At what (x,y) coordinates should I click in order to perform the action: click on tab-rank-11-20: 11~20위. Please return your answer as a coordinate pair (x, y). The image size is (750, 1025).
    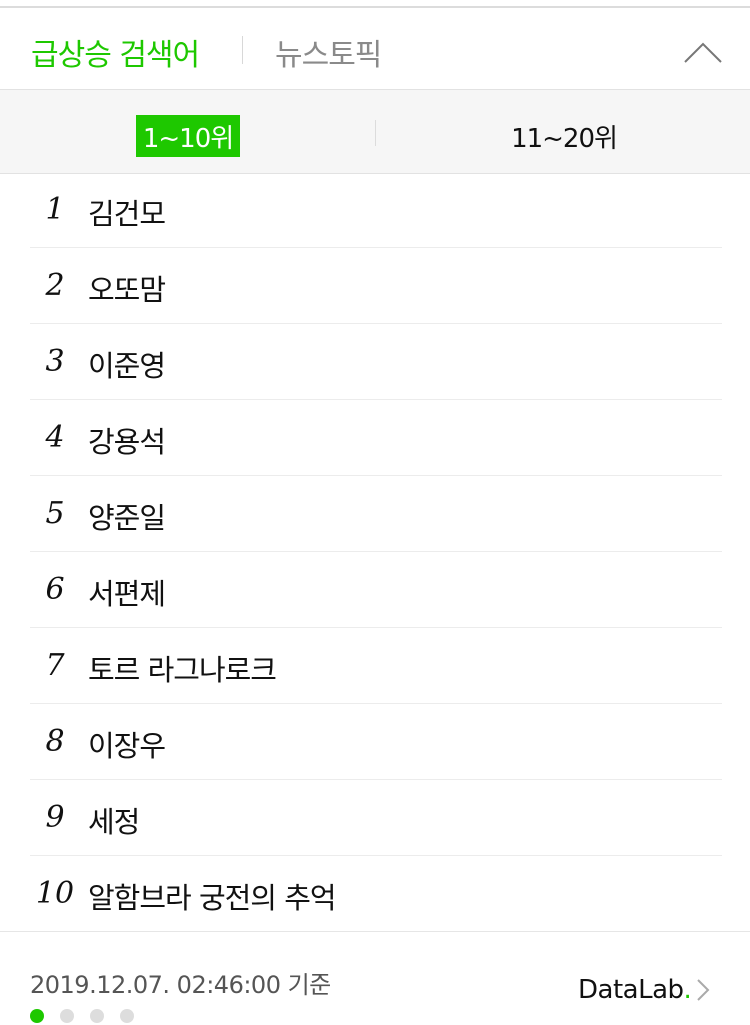
    Looking at the image, I should click on (564, 136).